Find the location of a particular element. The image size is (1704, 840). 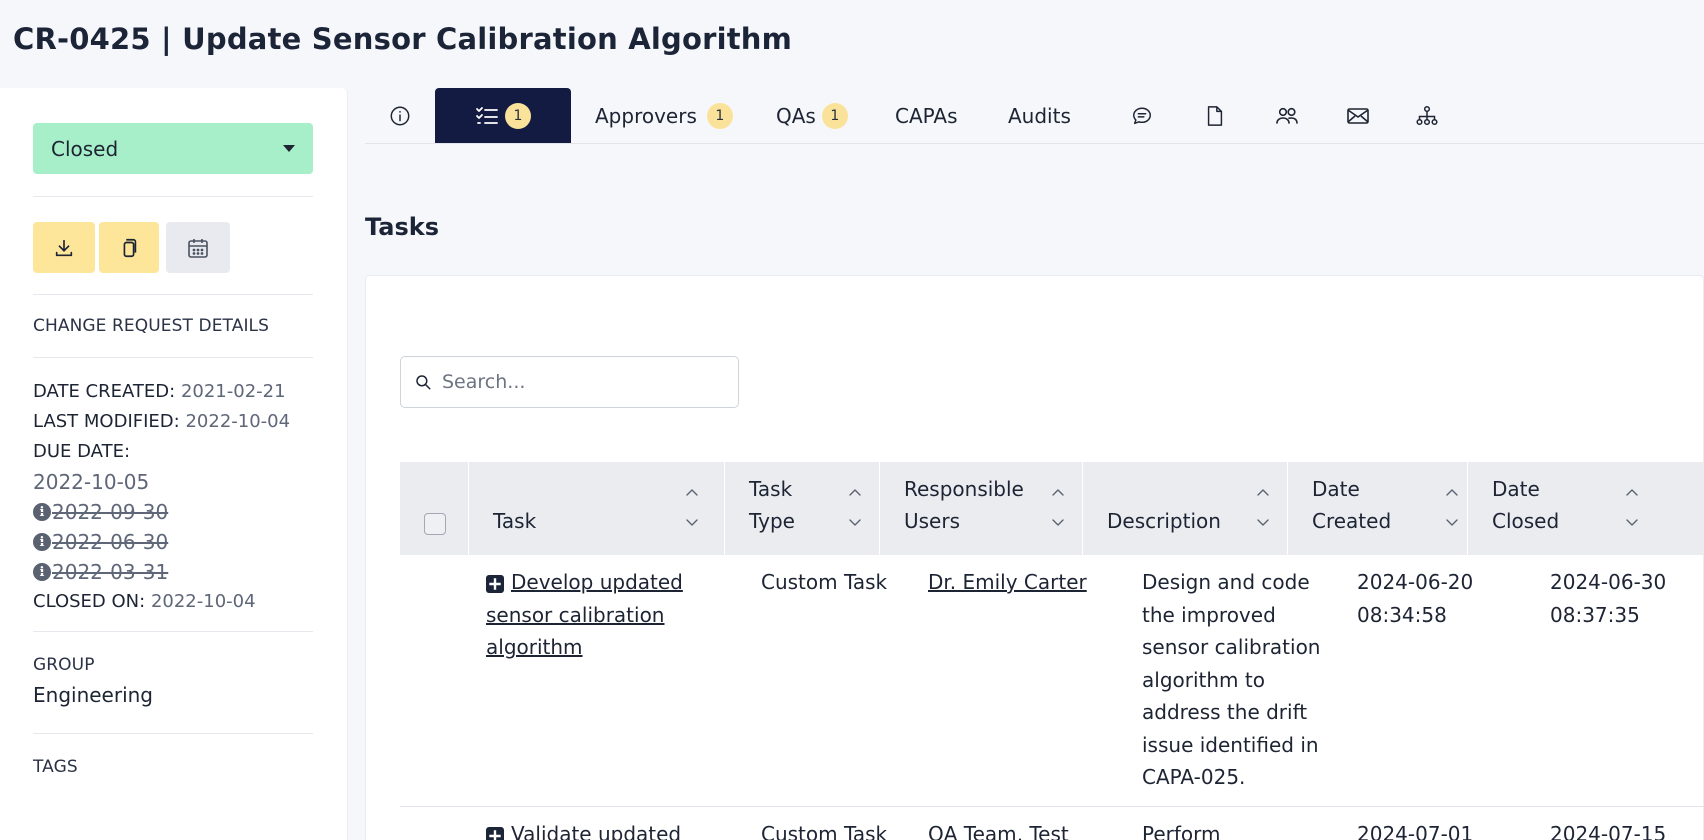

status-dropdown-value: Closed is located at coordinates (85, 148).